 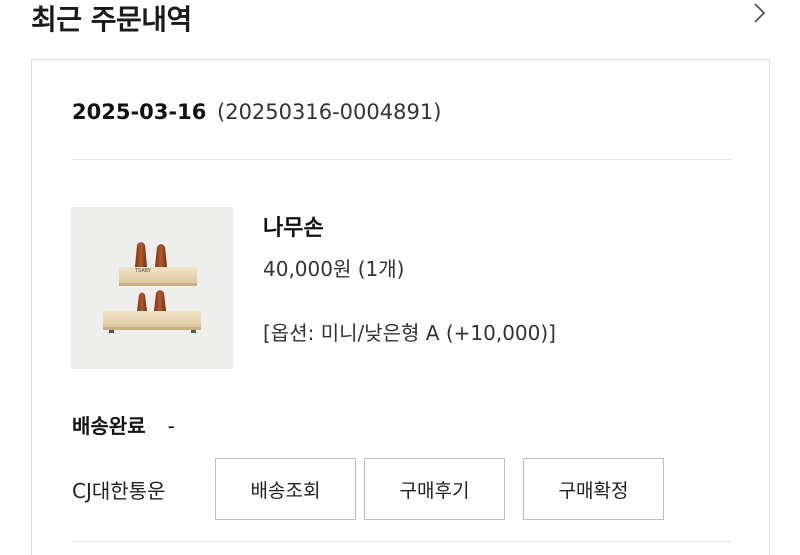 What do you see at coordinates (285, 489) in the screenshot?
I see `track-delivery-button: 배송조회` at bounding box center [285, 489].